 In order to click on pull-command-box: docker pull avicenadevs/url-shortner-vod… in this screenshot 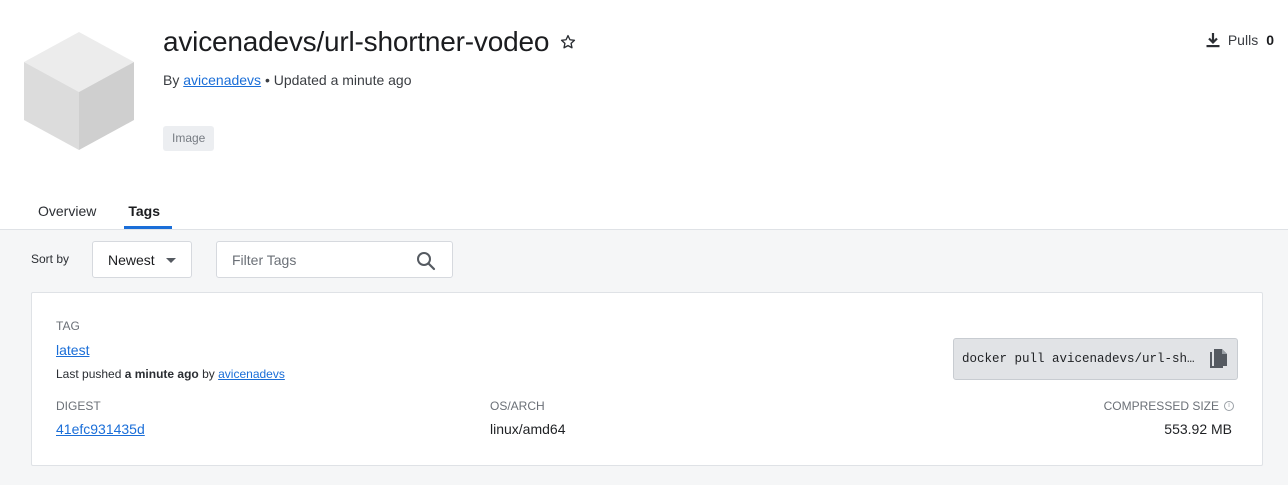, I will do `click(1095, 359)`.